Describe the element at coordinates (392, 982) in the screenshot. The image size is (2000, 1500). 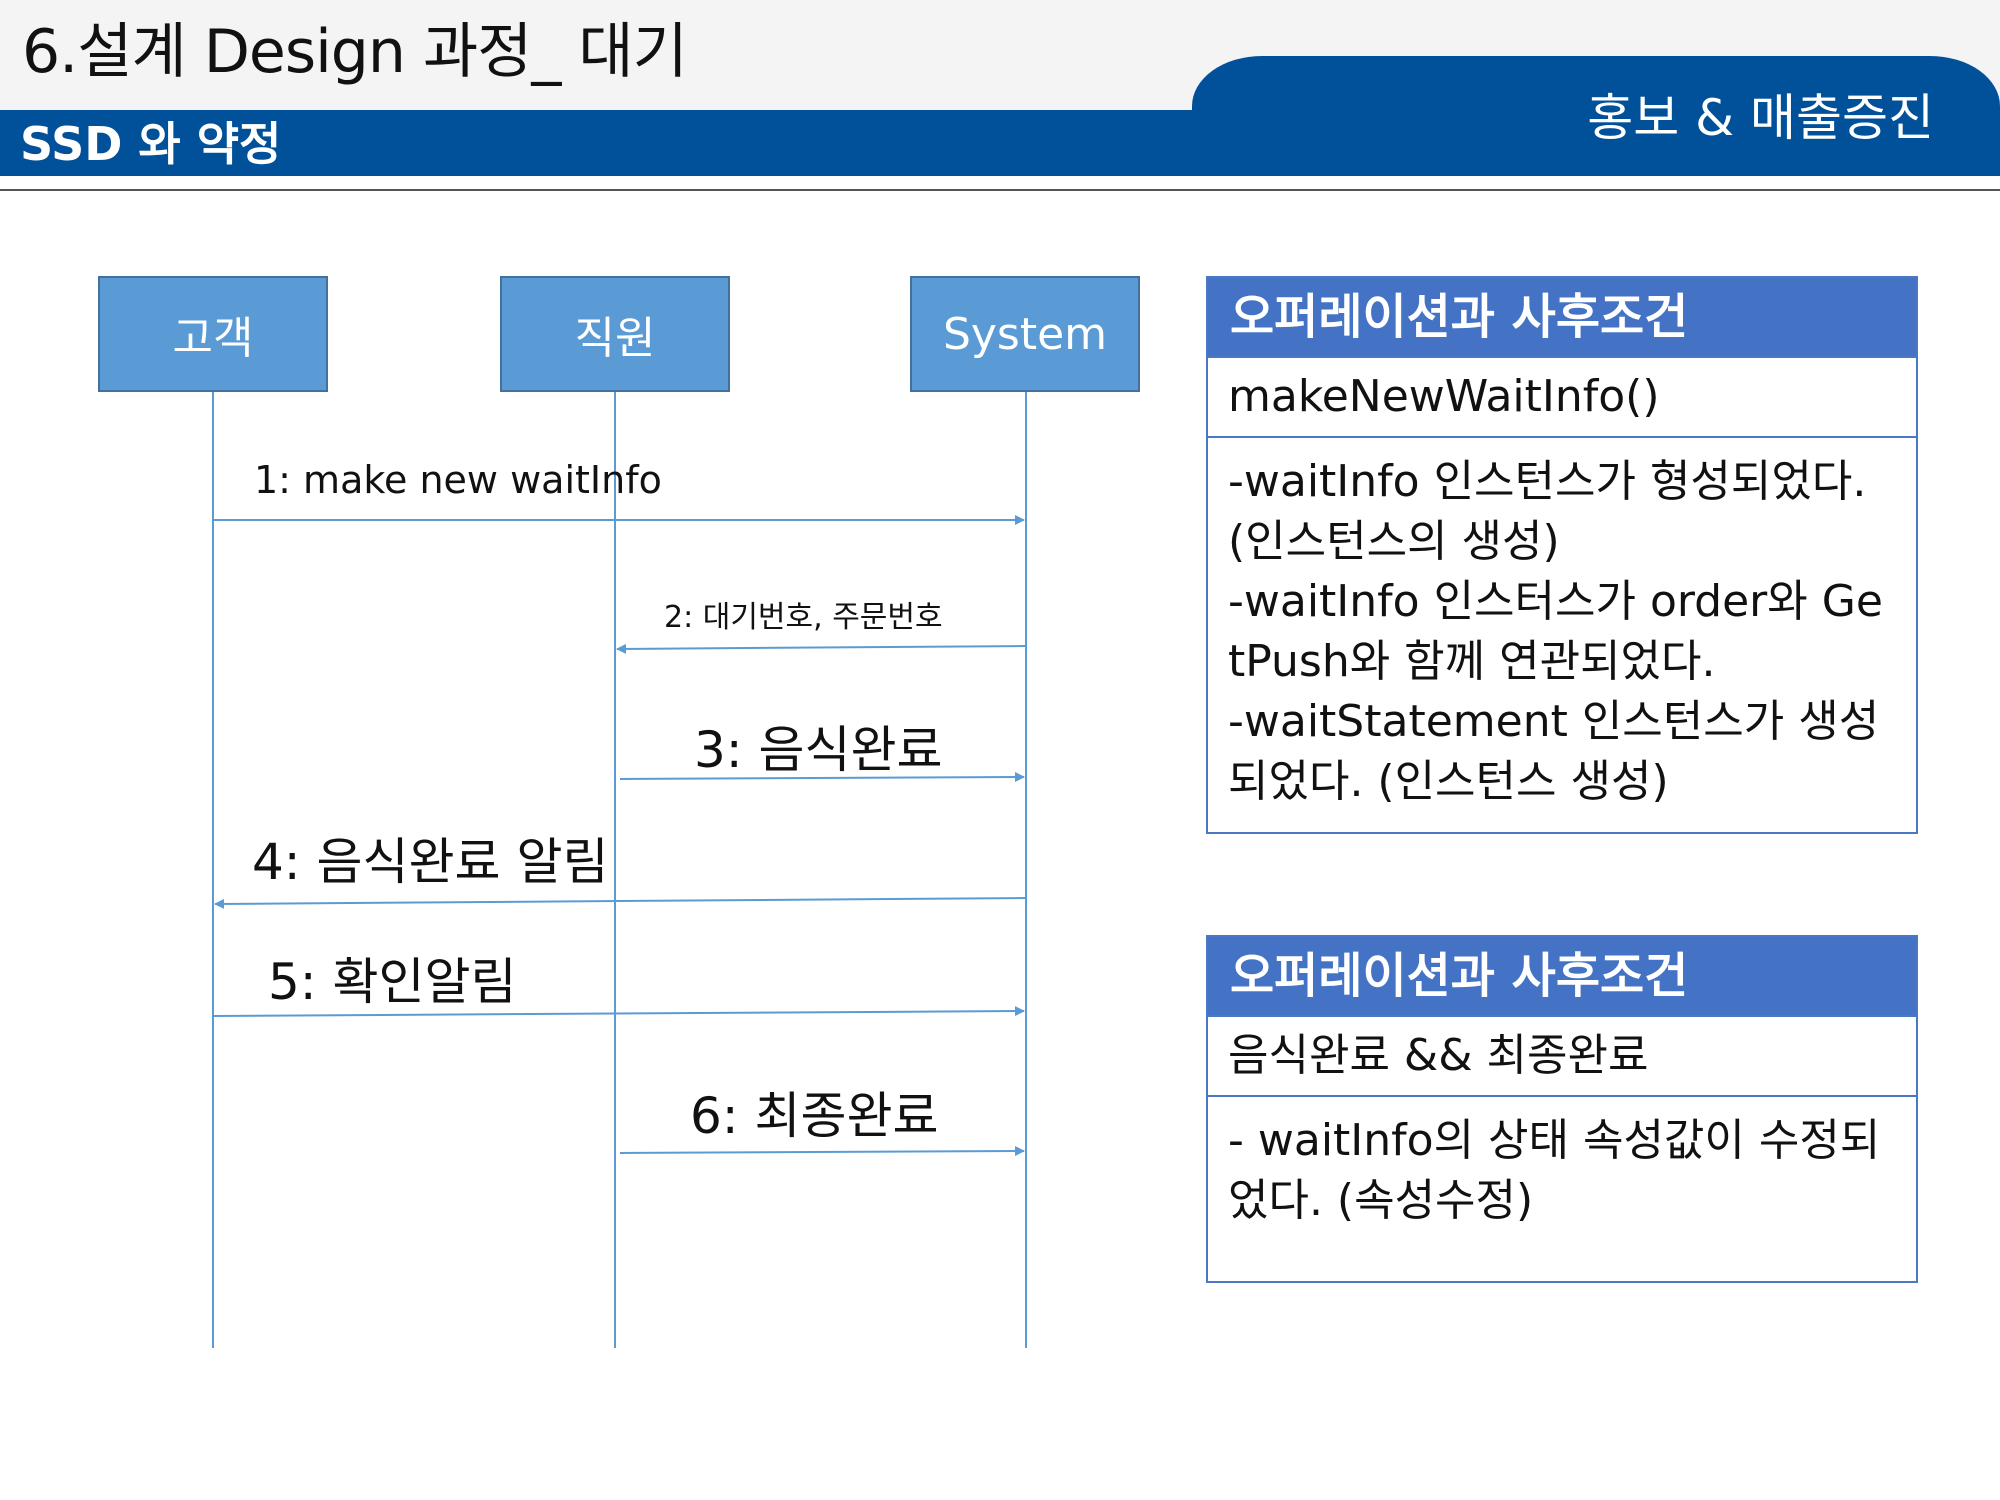
I see `message-label-5: 5: 확인알림` at that location.